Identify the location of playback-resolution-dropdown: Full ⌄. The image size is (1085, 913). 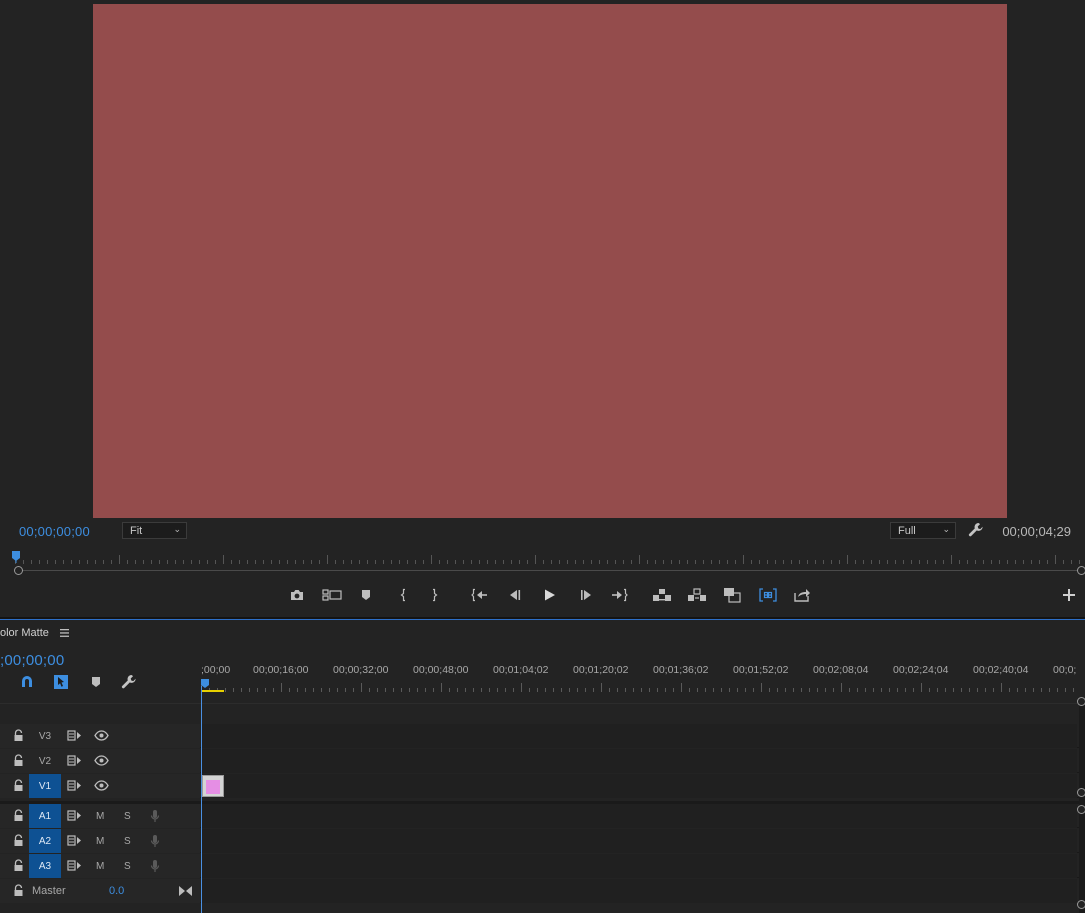
(923, 530).